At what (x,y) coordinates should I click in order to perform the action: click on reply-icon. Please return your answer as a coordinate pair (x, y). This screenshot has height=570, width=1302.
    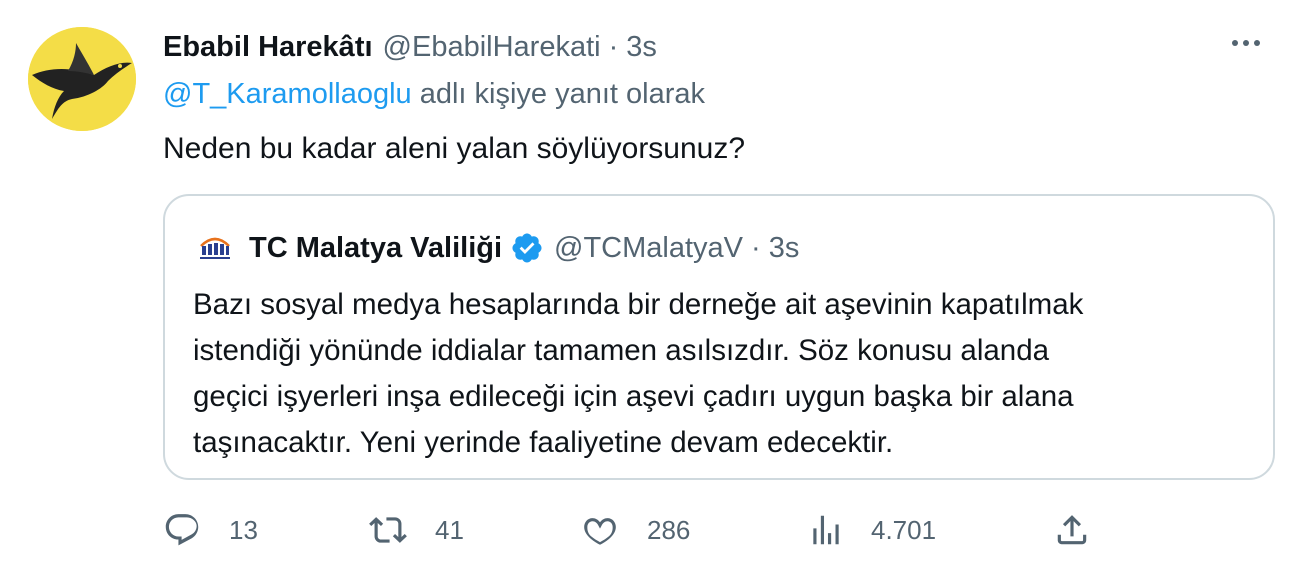
    Looking at the image, I should click on (182, 530).